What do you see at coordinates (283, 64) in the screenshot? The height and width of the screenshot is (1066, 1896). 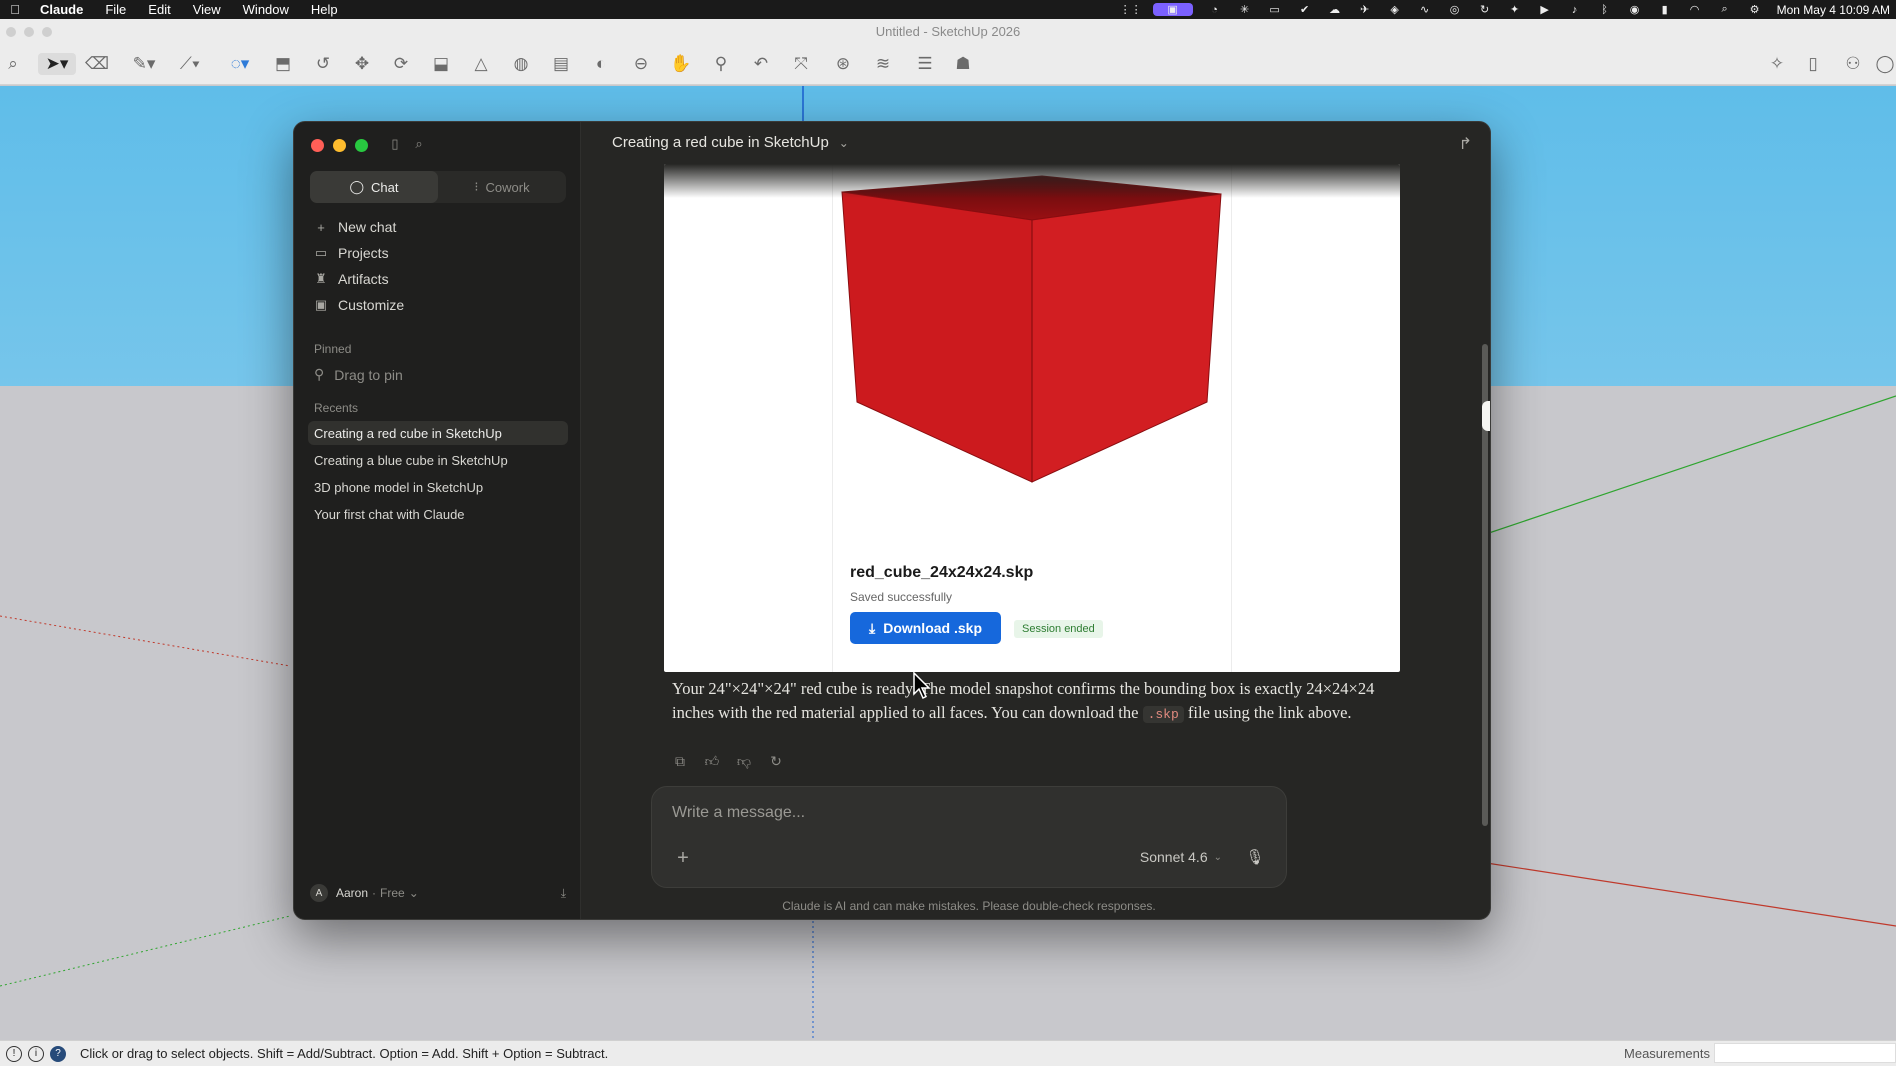 I see `push-pull-icon: ⬒` at bounding box center [283, 64].